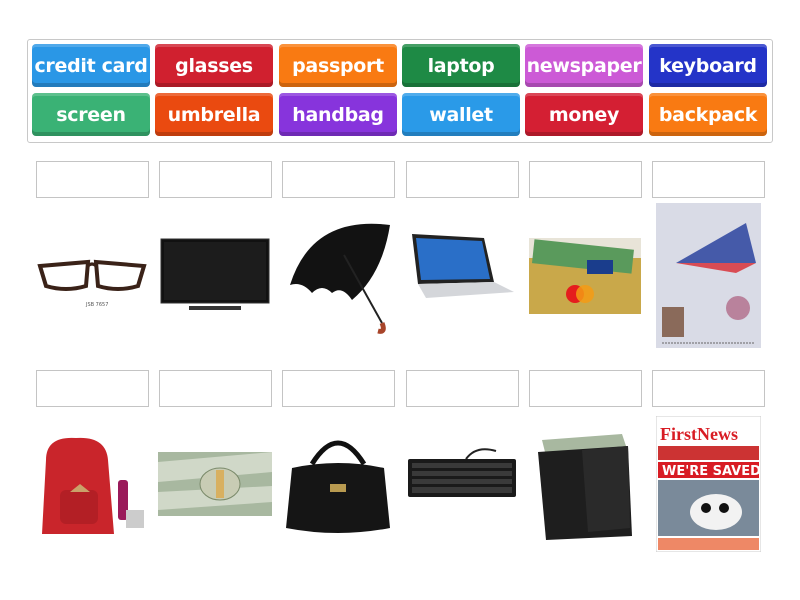  Describe the element at coordinates (215, 484) in the screenshot. I see `money-image` at that location.